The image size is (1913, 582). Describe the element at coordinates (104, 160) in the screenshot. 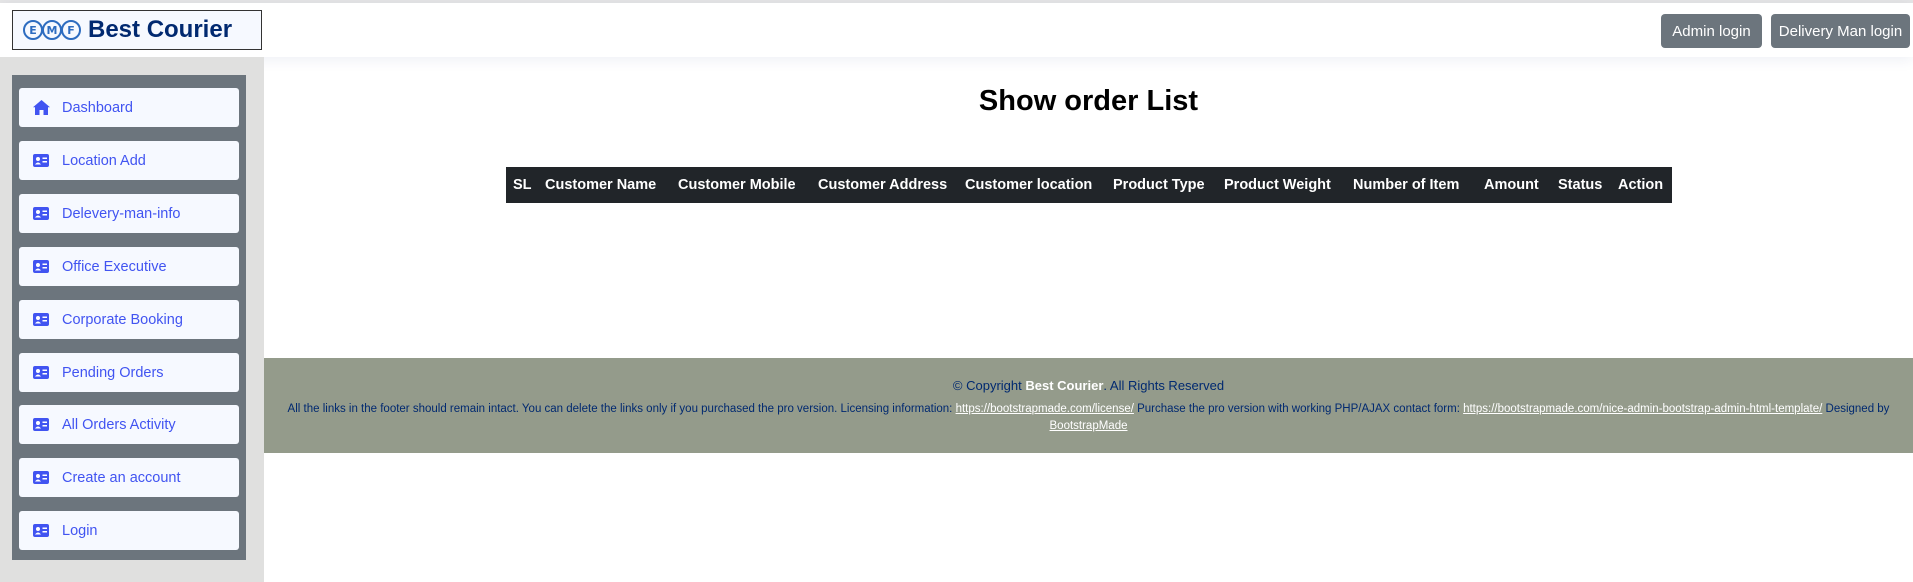

I see `sidebar-item-label: Location Add` at that location.